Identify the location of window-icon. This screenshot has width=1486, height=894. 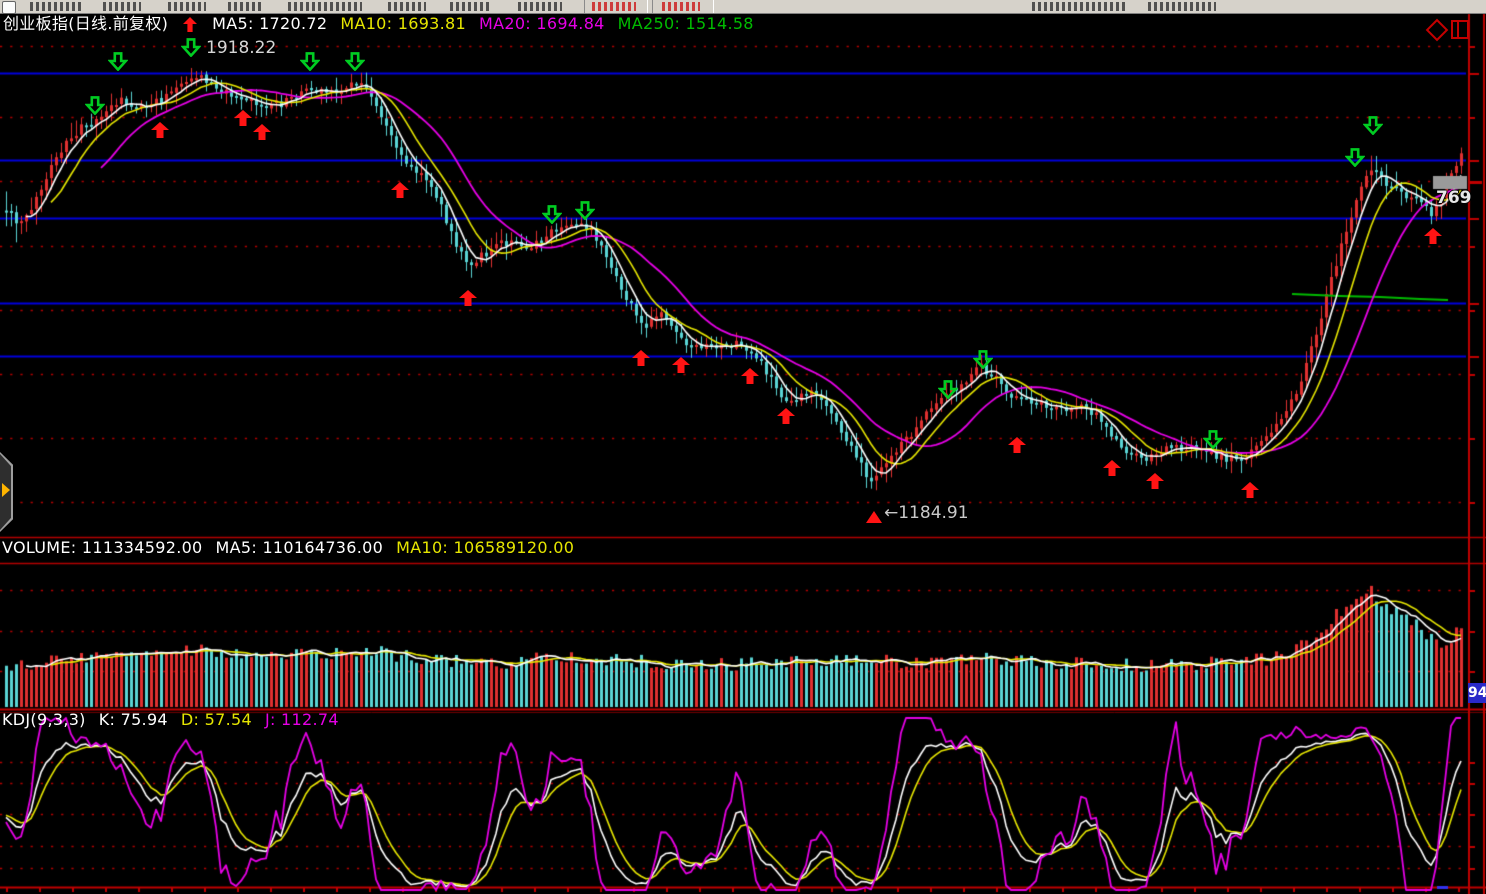
(9, 7).